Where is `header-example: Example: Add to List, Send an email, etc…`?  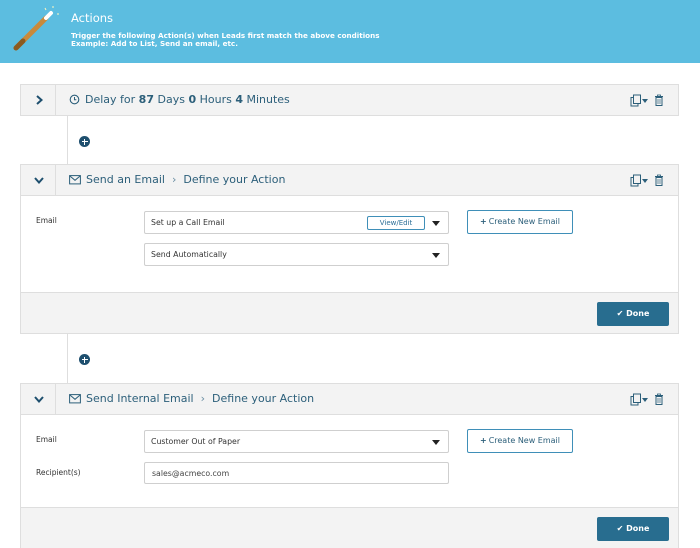
header-example: Example: Add to List, Send an email, etc… is located at coordinates (154, 43).